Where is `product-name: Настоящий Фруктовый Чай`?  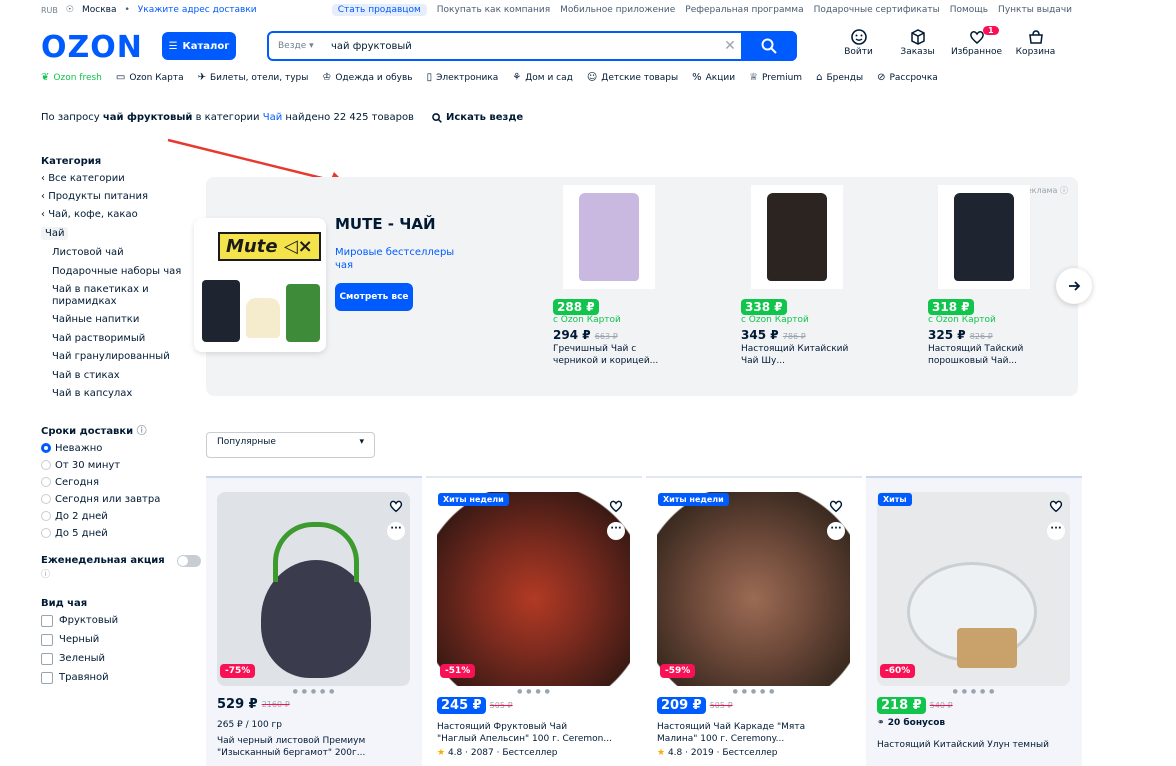
product-name: Настоящий Фруктовый Чай is located at coordinates (535, 727).